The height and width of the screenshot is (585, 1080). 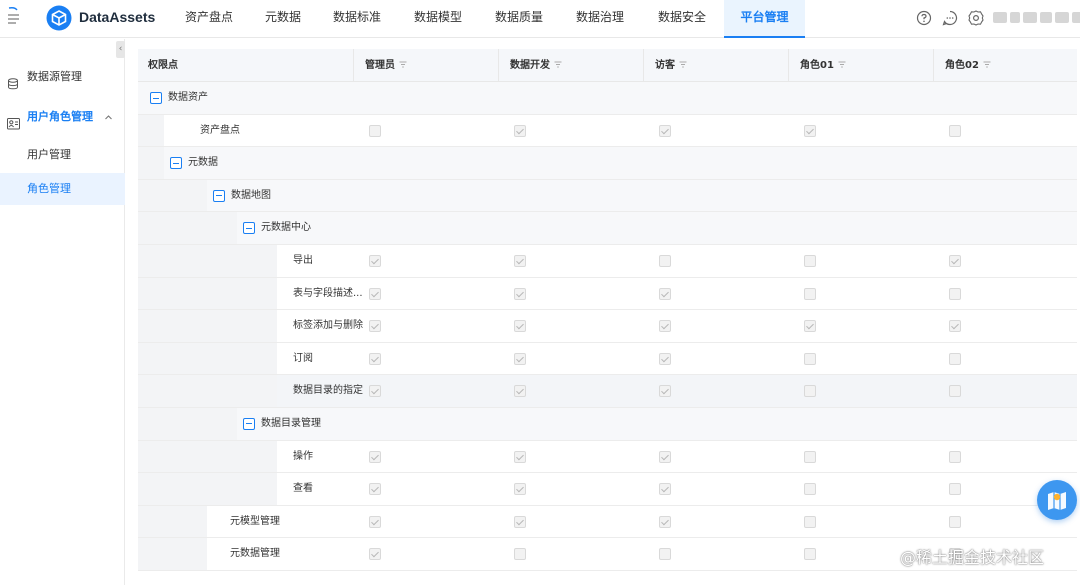 I want to click on column-header-role02: 角色02, so click(x=1005, y=65).